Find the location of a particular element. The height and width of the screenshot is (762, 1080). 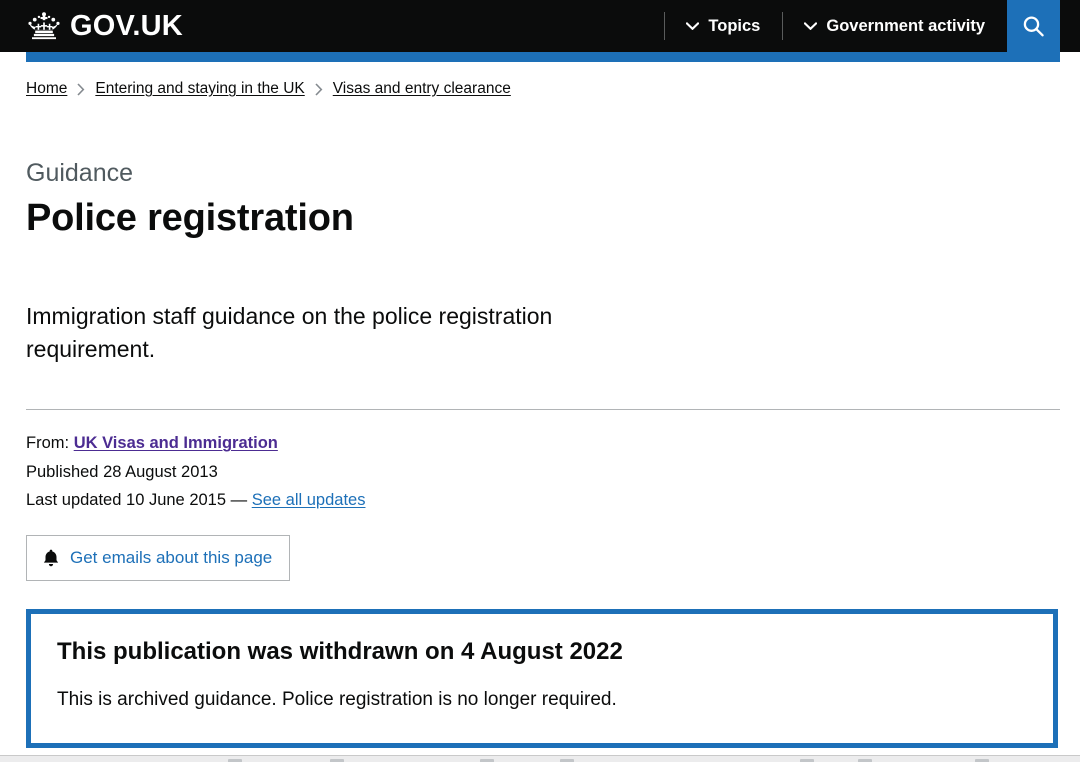

get-emails-button: Get emails about this page is located at coordinates (158, 558).